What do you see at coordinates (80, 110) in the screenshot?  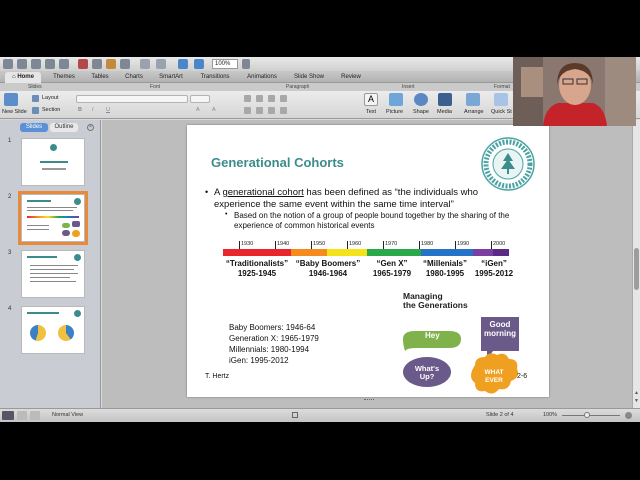 I see `bold-button: B` at bounding box center [80, 110].